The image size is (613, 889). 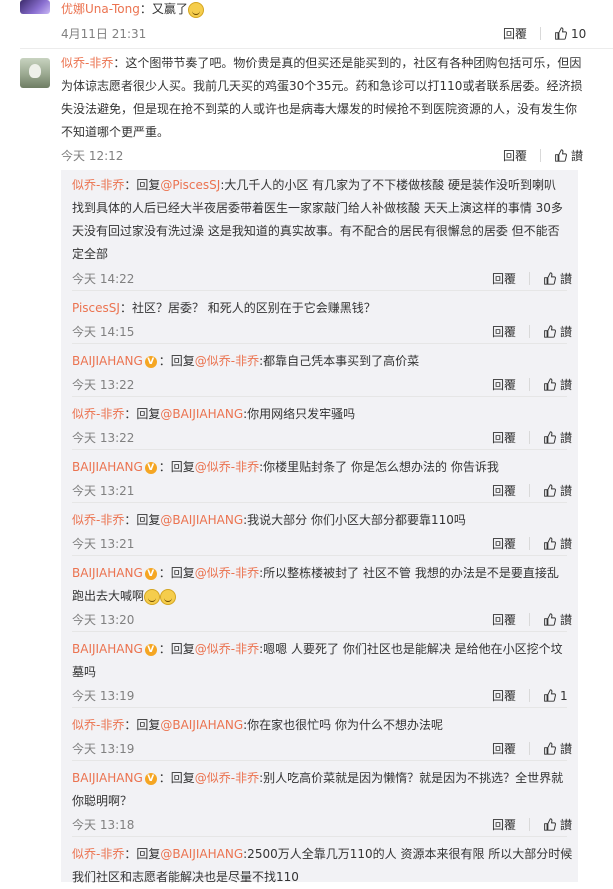 I want to click on reply-body: :你用网络只发牢骚吗, so click(x=299, y=414).